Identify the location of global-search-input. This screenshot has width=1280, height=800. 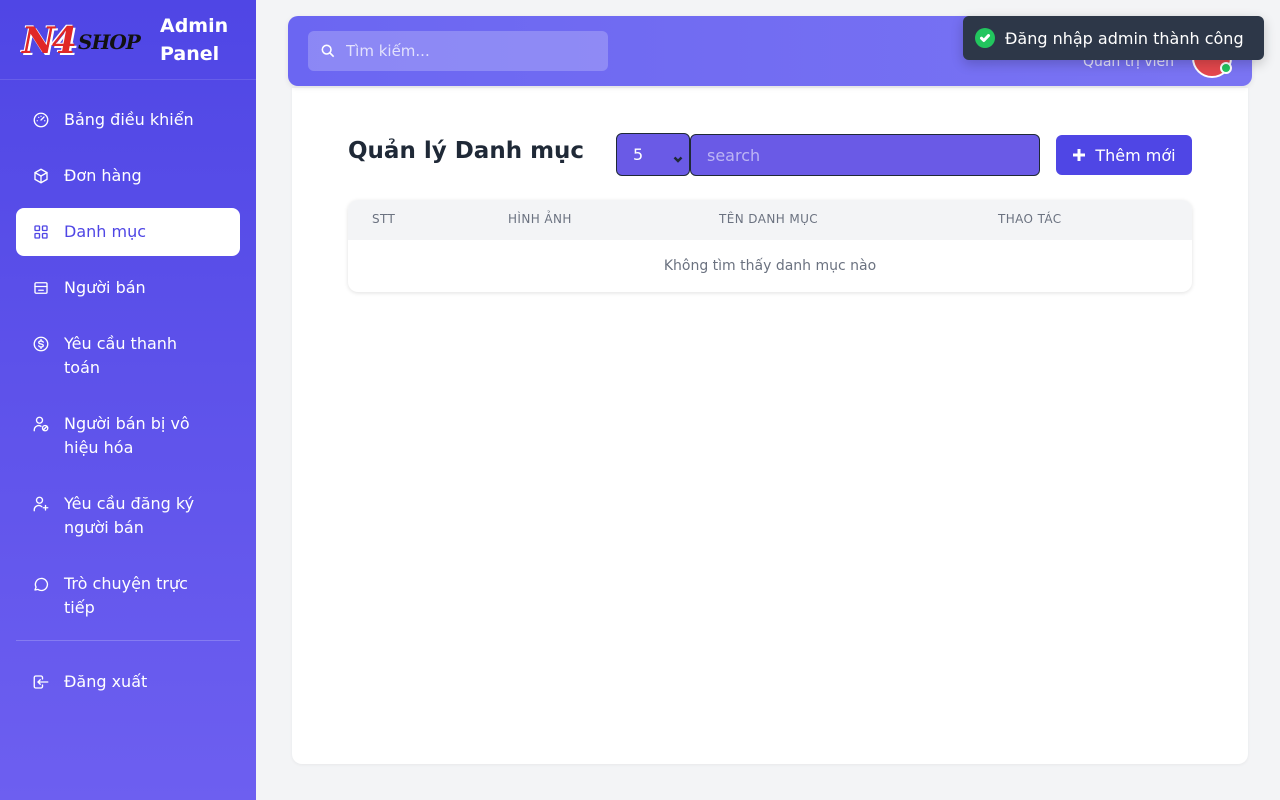
(471, 51).